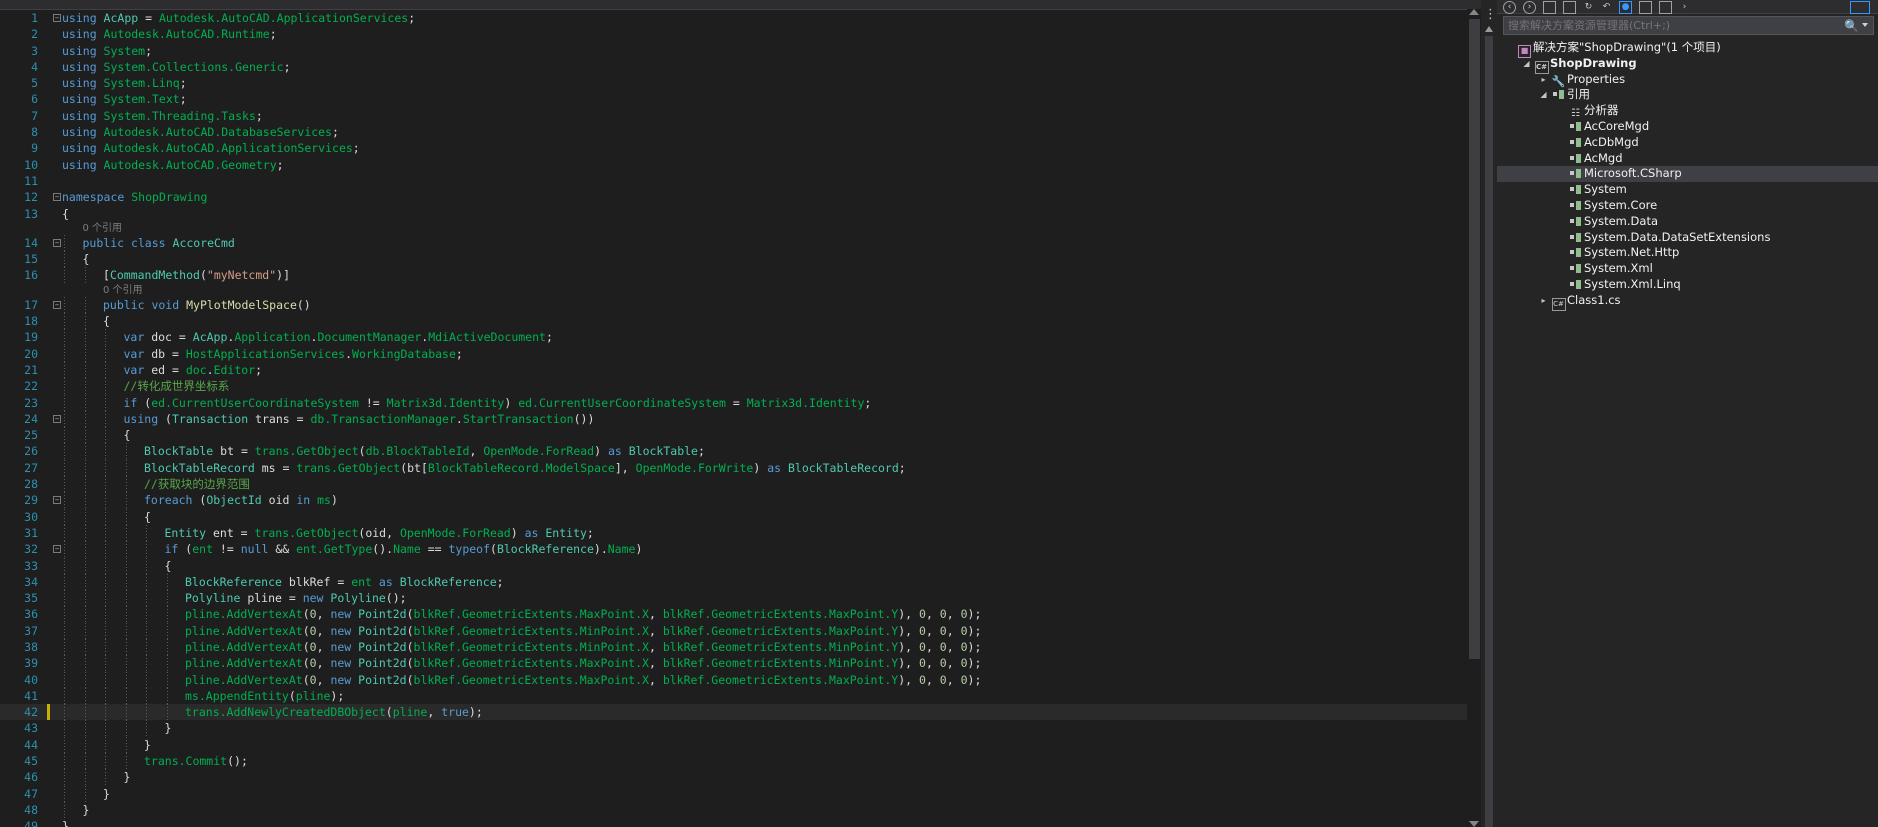  Describe the element at coordinates (1529, 7) in the screenshot. I see `forward-arrow-icon: ›` at that location.